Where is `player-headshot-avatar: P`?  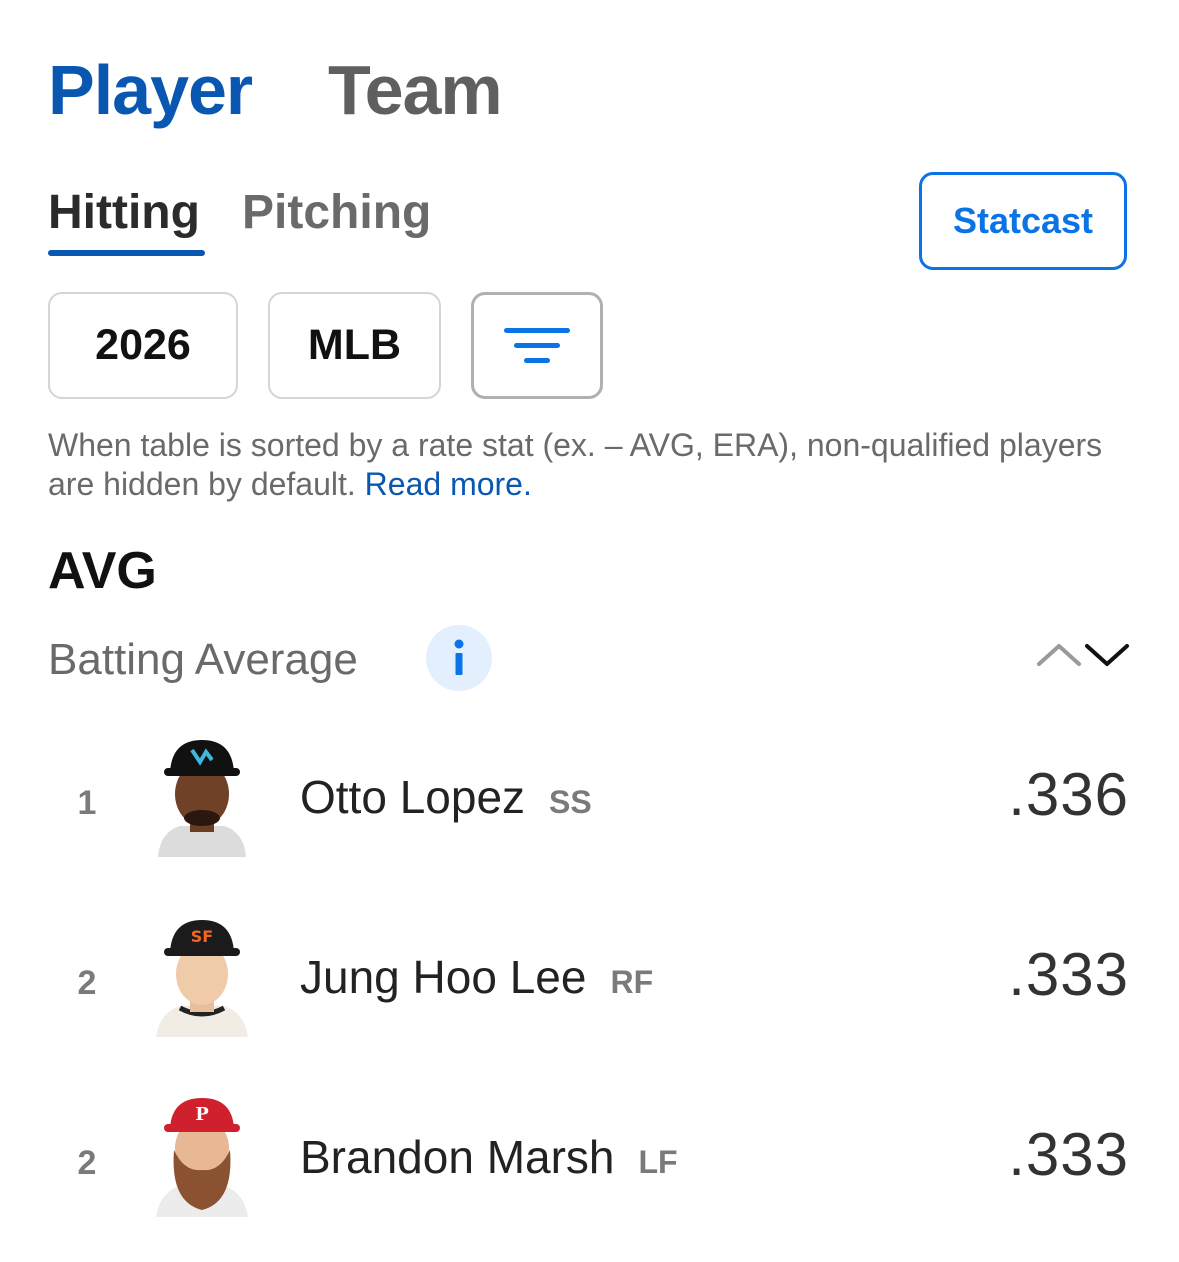 player-headshot-avatar: P is located at coordinates (202, 1157).